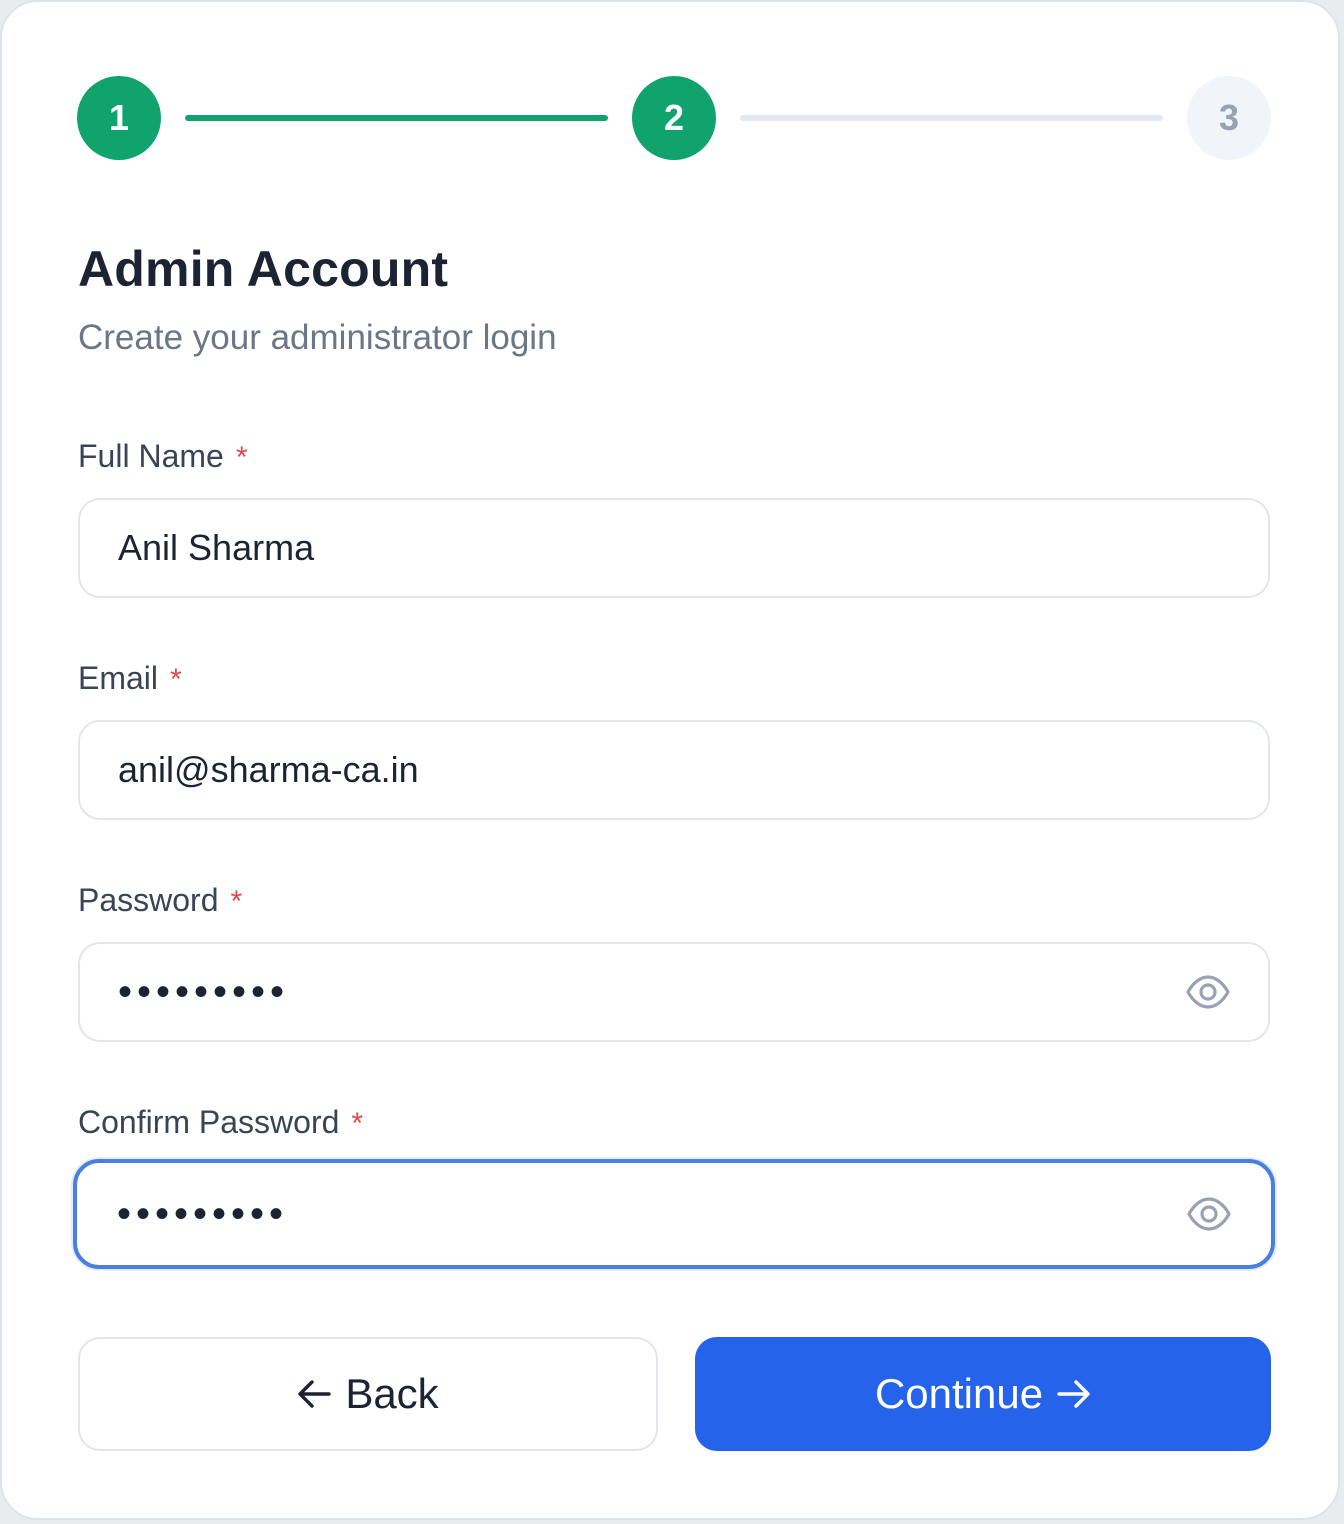 The width and height of the screenshot is (1344, 1524). I want to click on step-3: 3, so click(1229, 118).